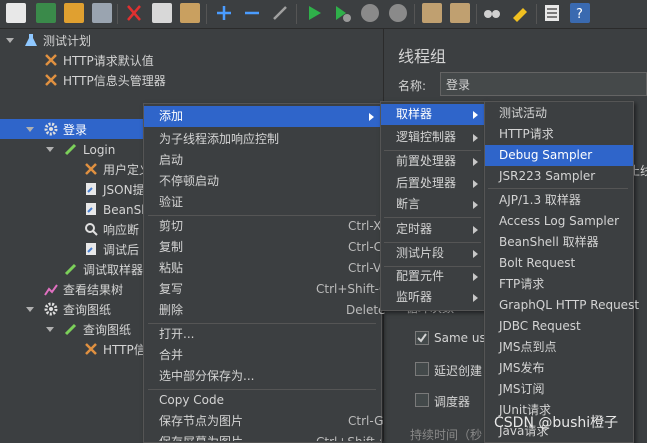 The image size is (647, 443). Describe the element at coordinates (433, 114) in the screenshot. I see `submenu-item-sampler: 取样器` at that location.